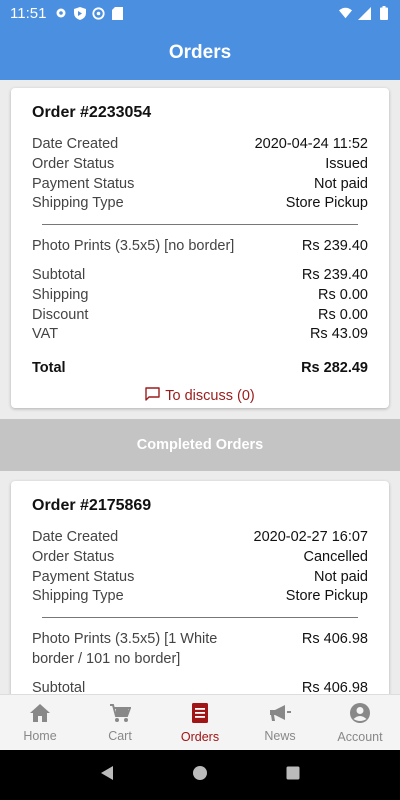 The image size is (400, 800). Describe the element at coordinates (200, 296) in the screenshot. I see `totals-row-shipping: Shipping Rs 0.00` at that location.